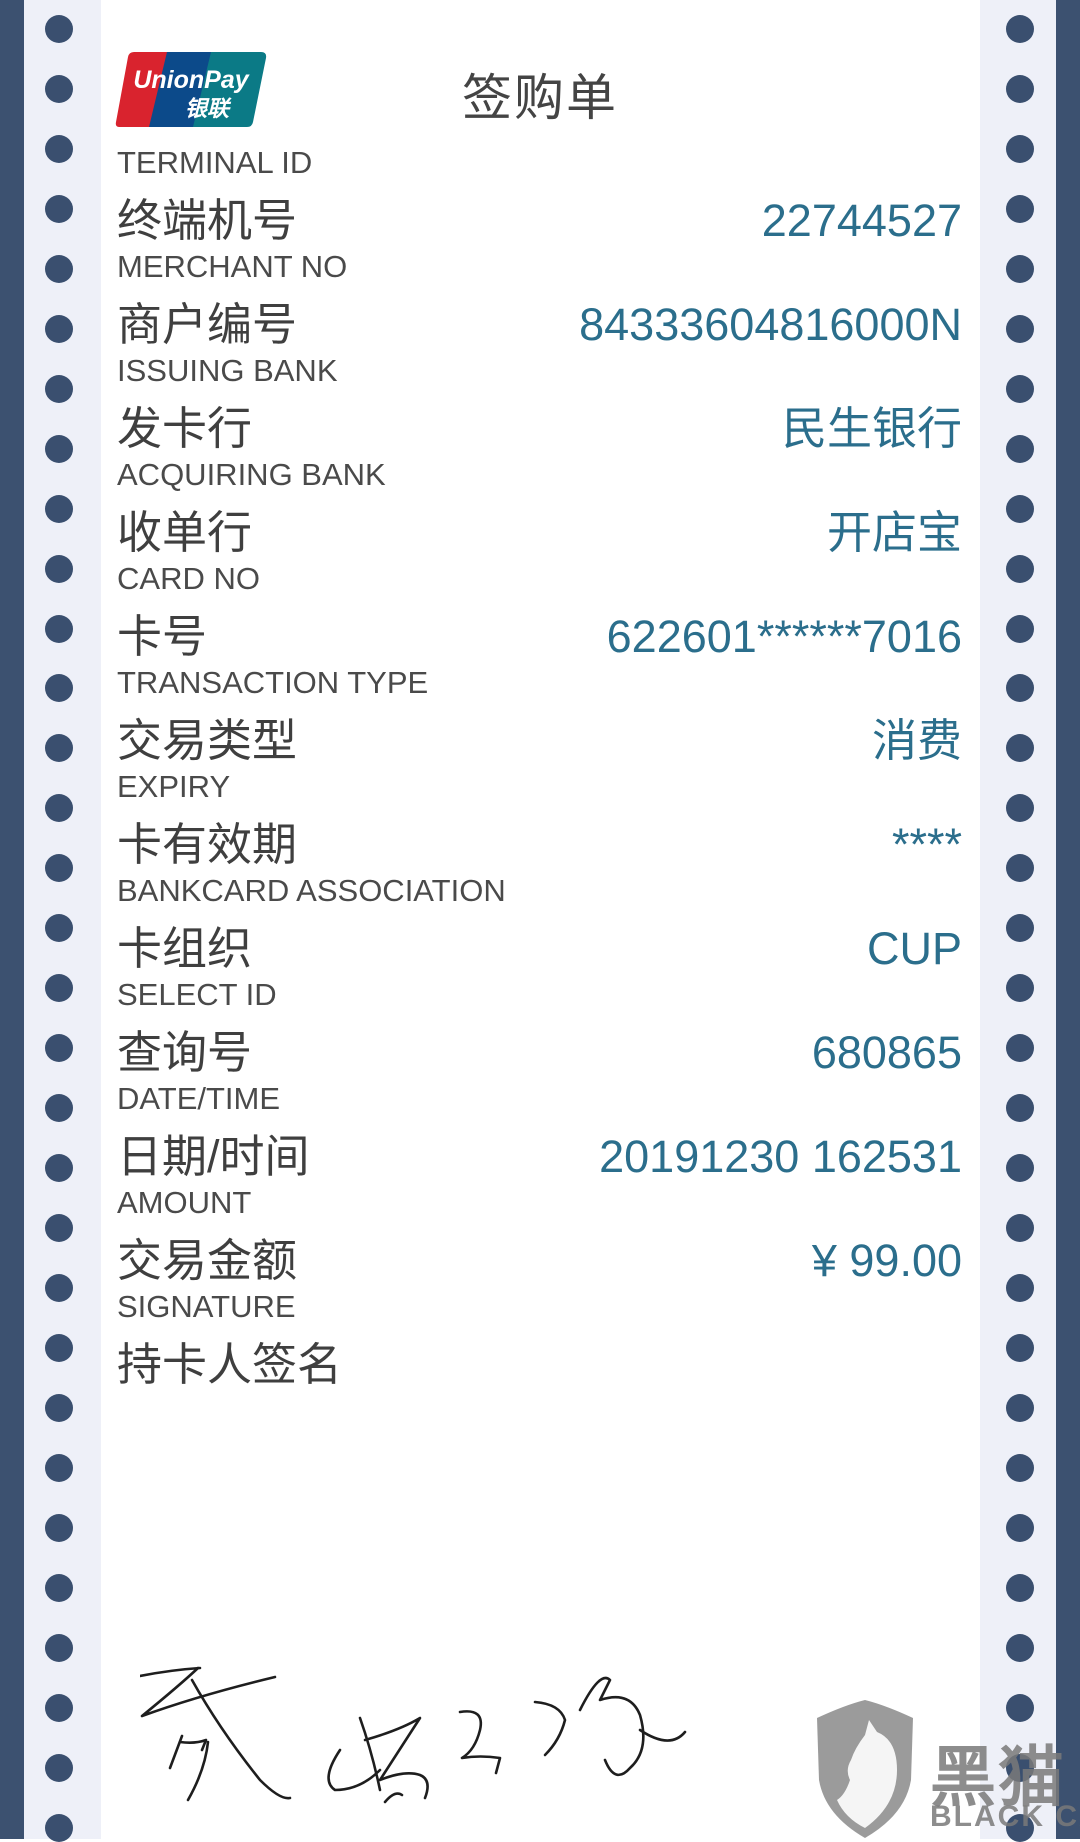 This screenshot has height=1842, width=1080. What do you see at coordinates (780, 1156) in the screenshot?
I see `field-value: 20191230 162531` at bounding box center [780, 1156].